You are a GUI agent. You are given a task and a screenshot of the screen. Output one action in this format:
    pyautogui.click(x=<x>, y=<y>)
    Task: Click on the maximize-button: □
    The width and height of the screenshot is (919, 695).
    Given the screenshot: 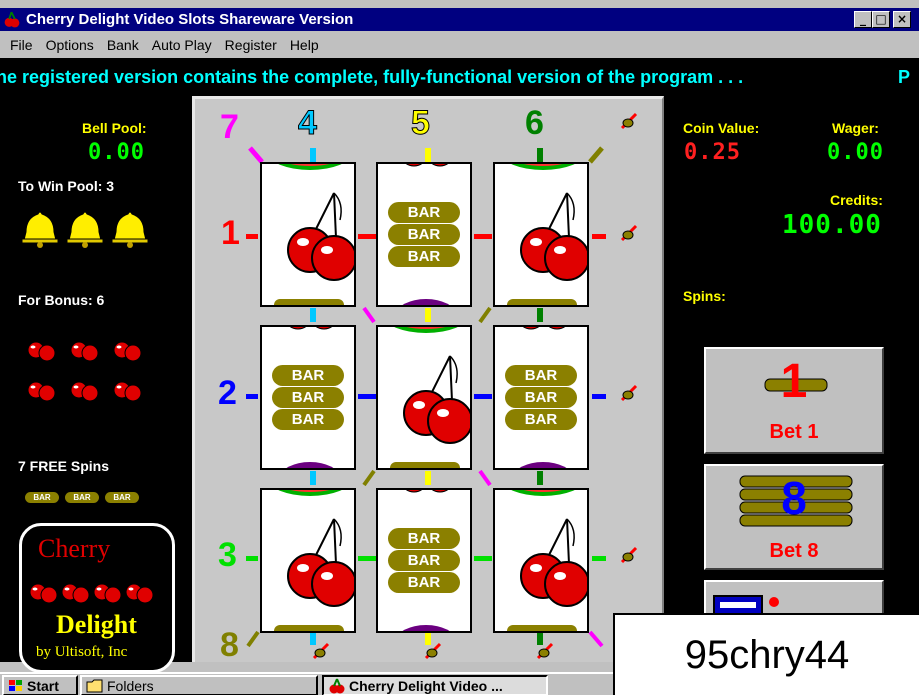 What is the action you would take?
    pyautogui.click(x=881, y=19)
    